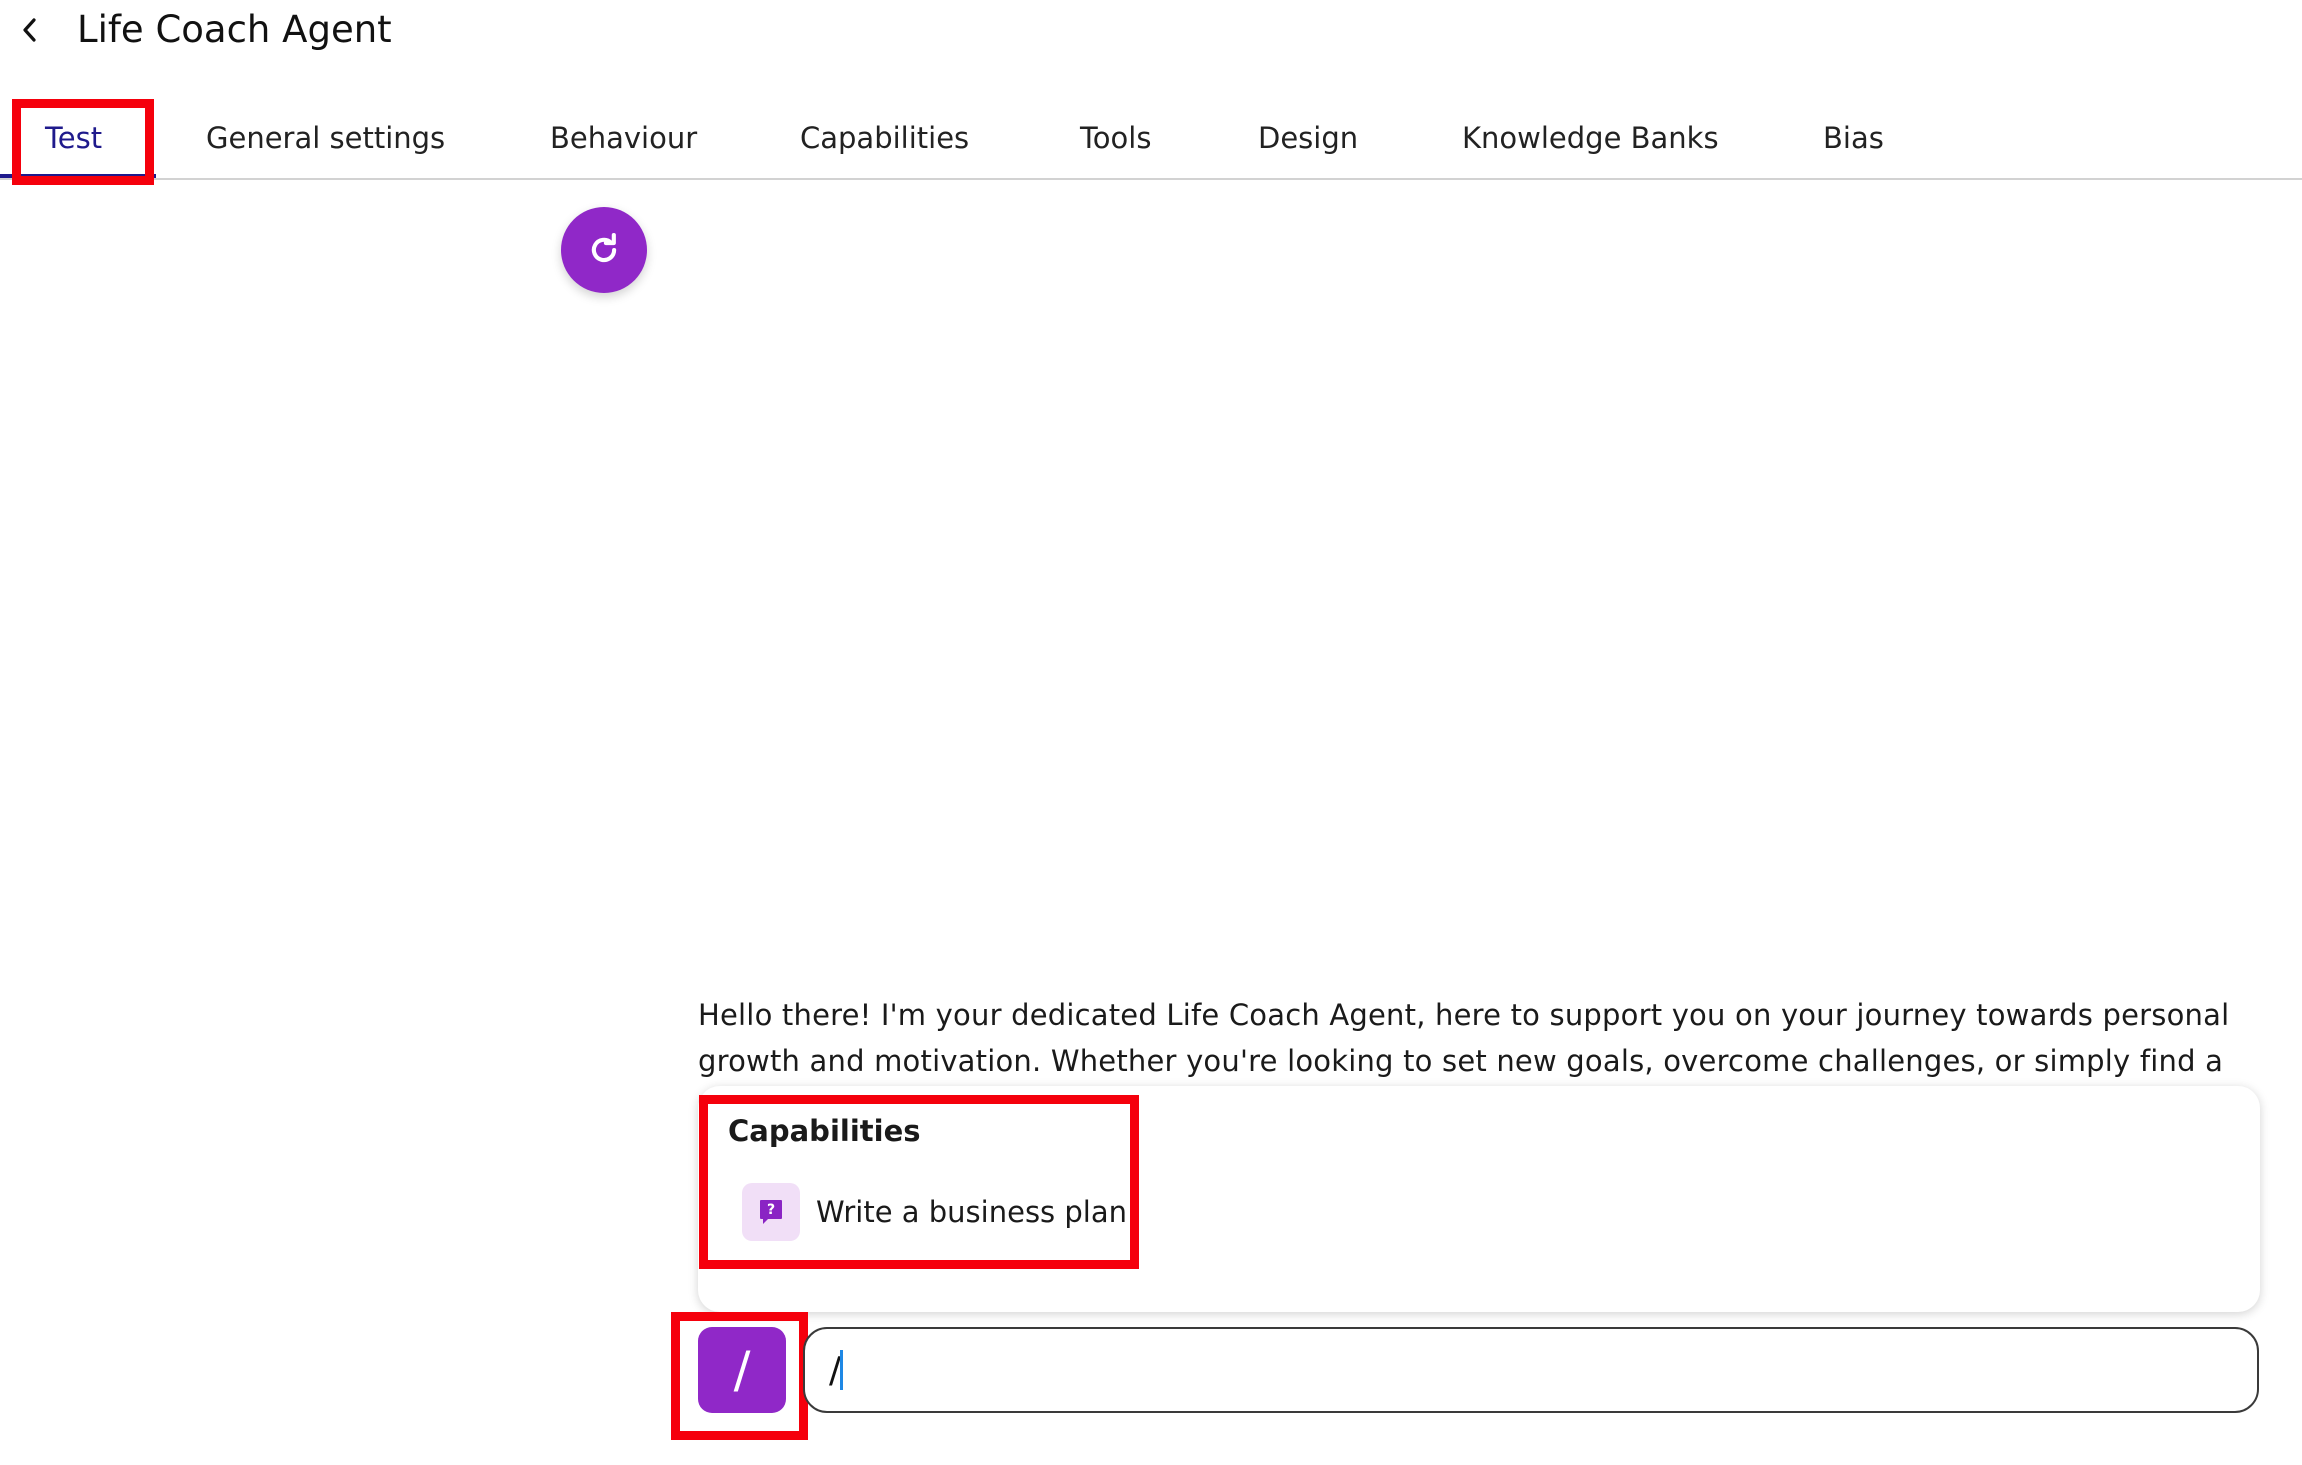 The height and width of the screenshot is (1465, 2302). Describe the element at coordinates (1531, 1370) in the screenshot. I see `chat-input` at that location.